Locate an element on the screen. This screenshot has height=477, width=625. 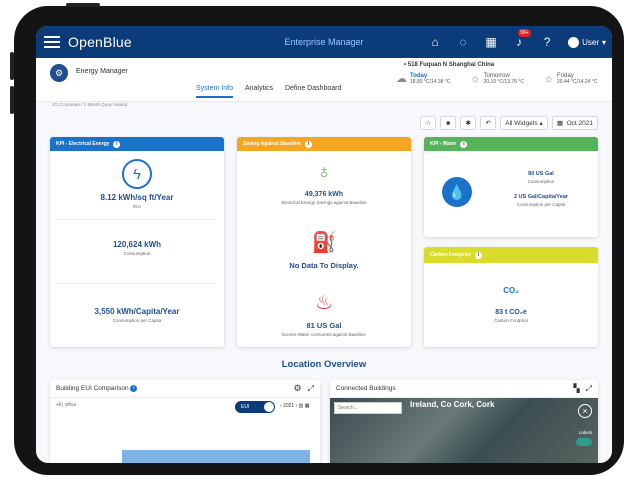
user-menu: User ▾ is located at coordinates (587, 42).